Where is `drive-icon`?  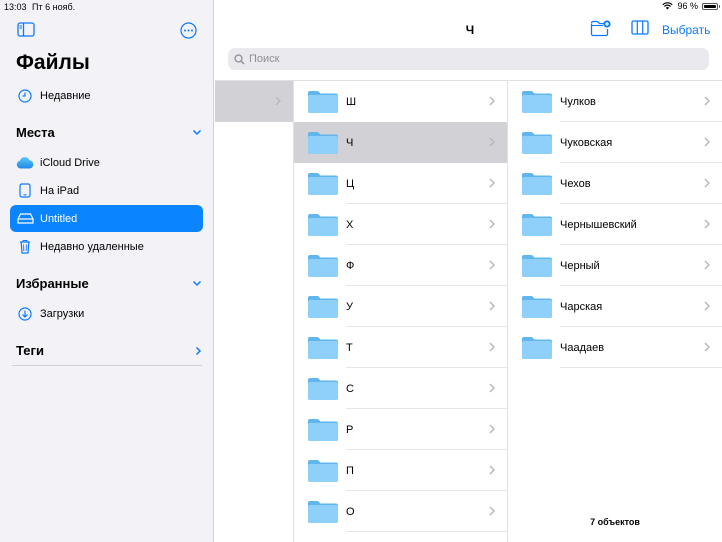
drive-icon is located at coordinates (25, 218).